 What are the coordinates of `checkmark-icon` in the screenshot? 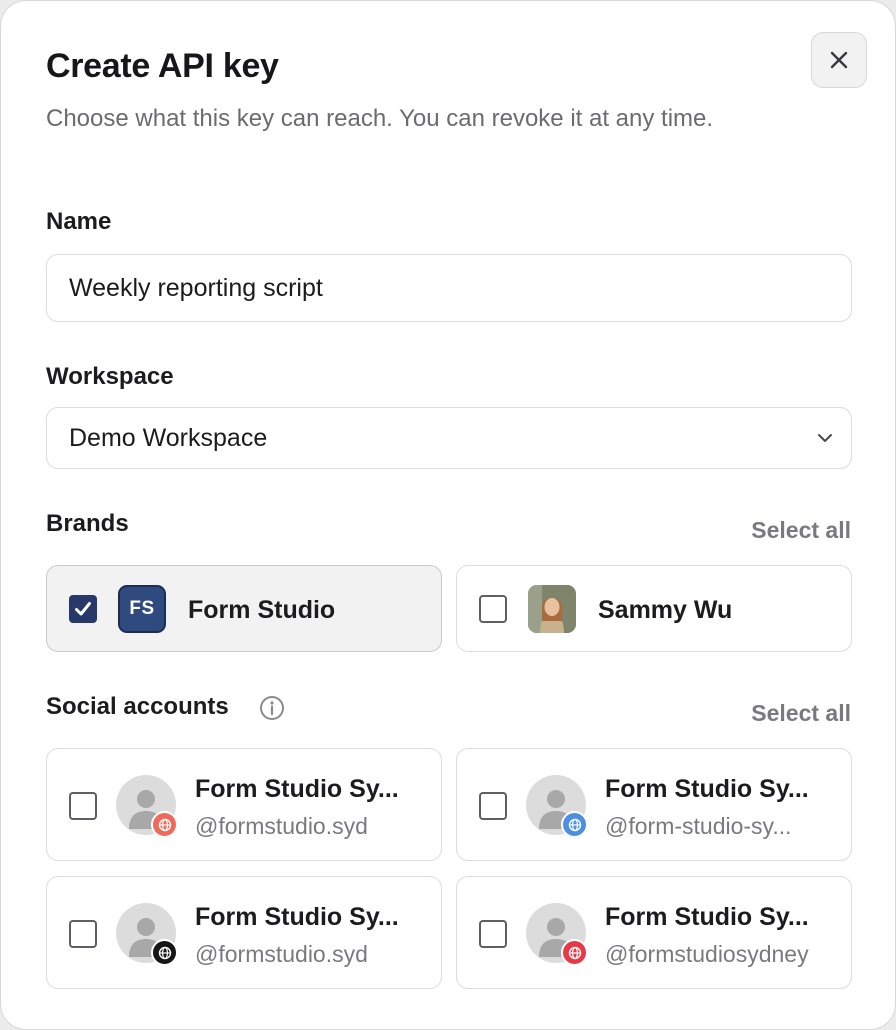 It's located at (83, 609).